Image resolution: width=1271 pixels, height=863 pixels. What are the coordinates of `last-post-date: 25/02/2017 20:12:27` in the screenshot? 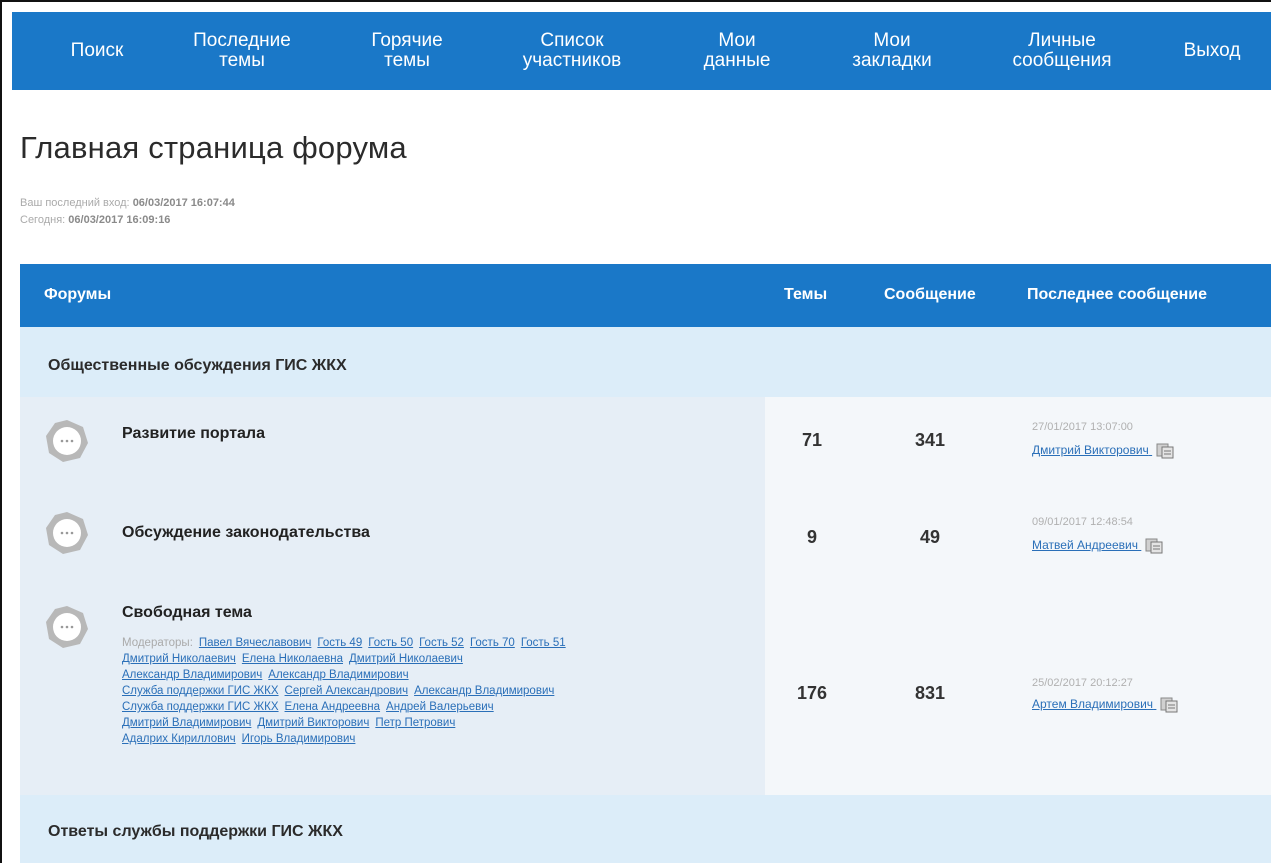 It's located at (1082, 683).